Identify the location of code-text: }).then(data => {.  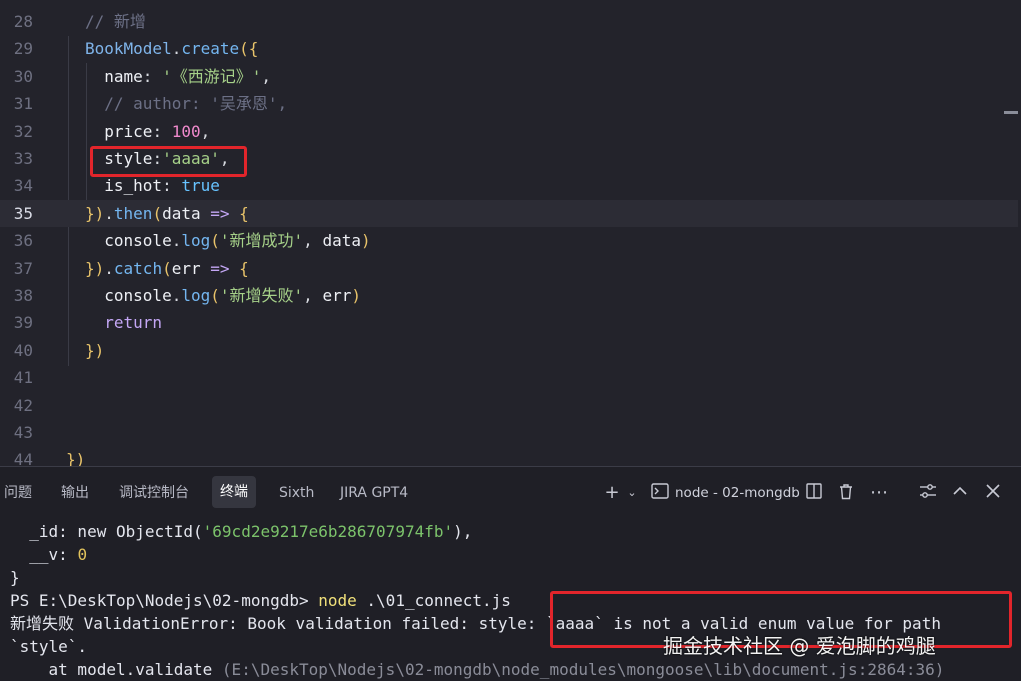
(167, 213).